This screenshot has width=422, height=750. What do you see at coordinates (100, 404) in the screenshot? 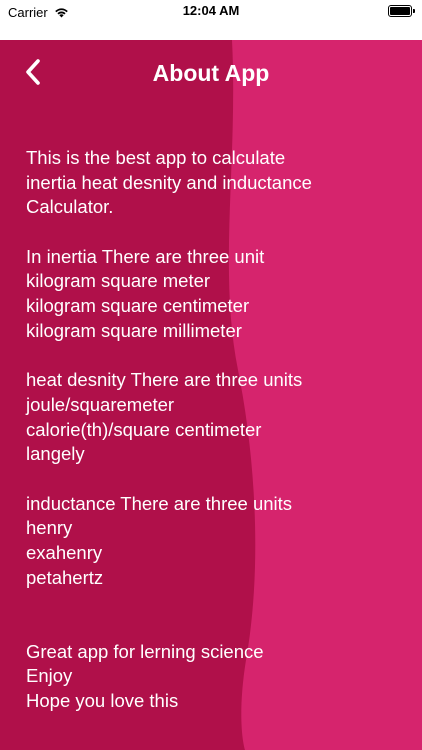
I see `description-line: joule/squaremeter` at bounding box center [100, 404].